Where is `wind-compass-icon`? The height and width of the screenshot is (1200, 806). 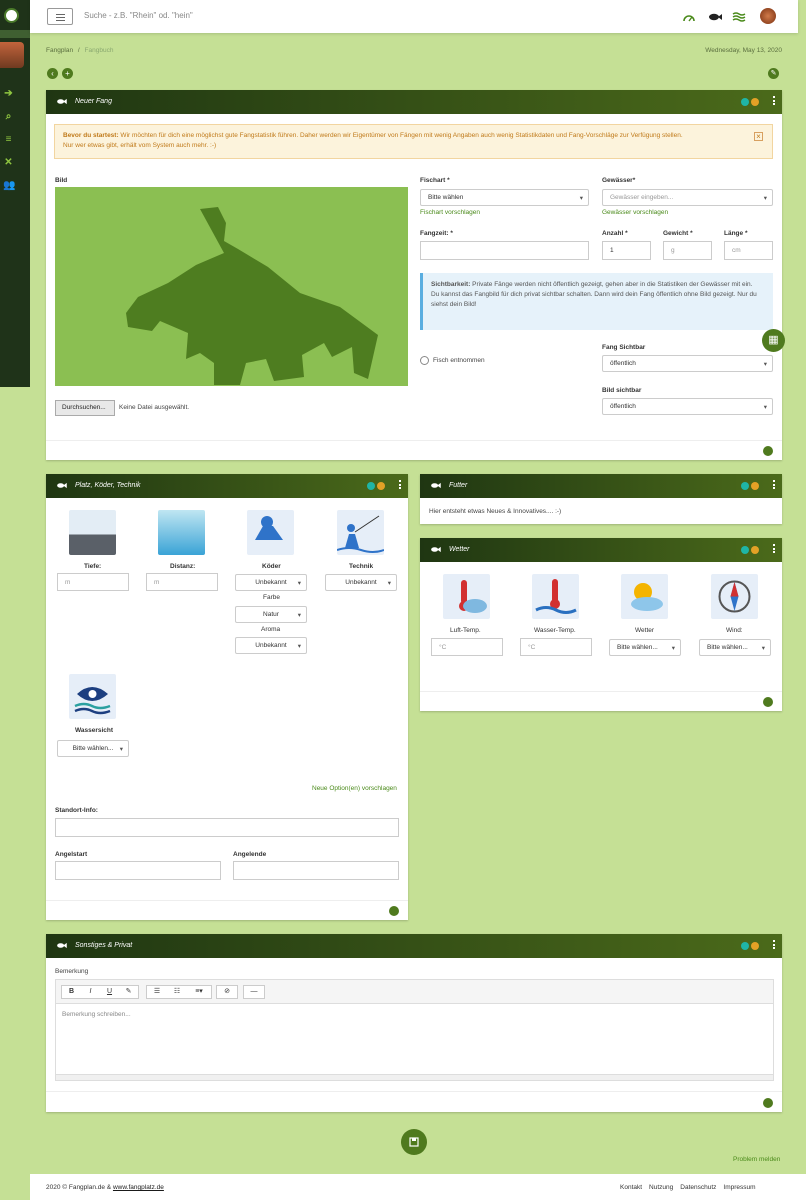
wind-compass-icon is located at coordinates (734, 596).